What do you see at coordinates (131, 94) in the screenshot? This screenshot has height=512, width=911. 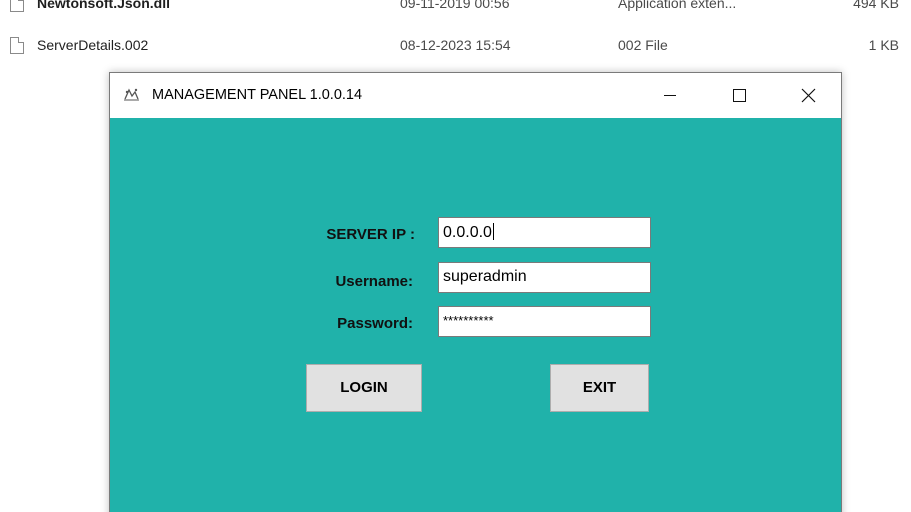 I see `app-logo-icon` at bounding box center [131, 94].